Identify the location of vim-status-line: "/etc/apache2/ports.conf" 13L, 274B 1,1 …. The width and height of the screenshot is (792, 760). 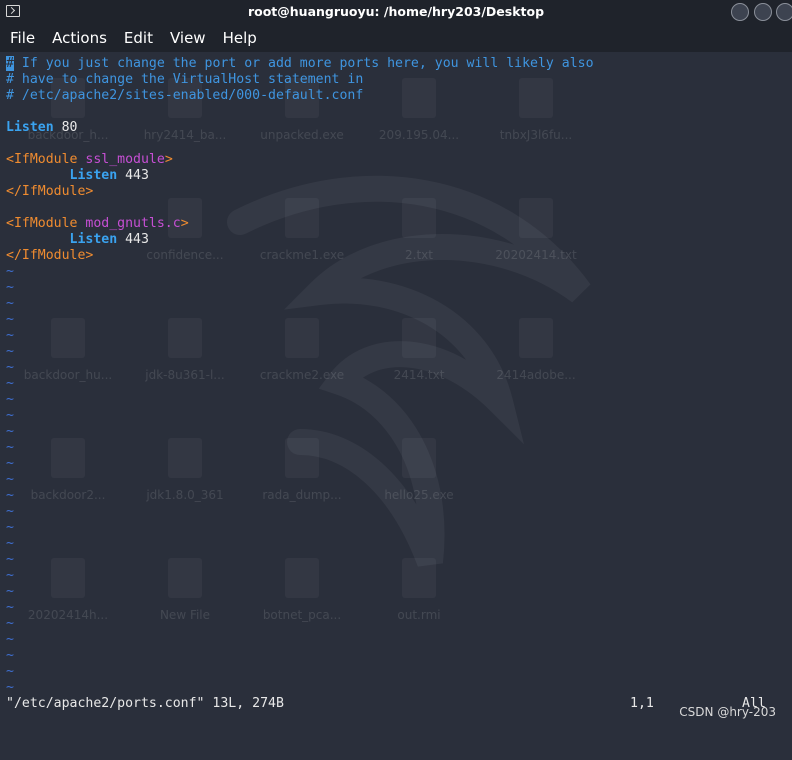
(396, 704).